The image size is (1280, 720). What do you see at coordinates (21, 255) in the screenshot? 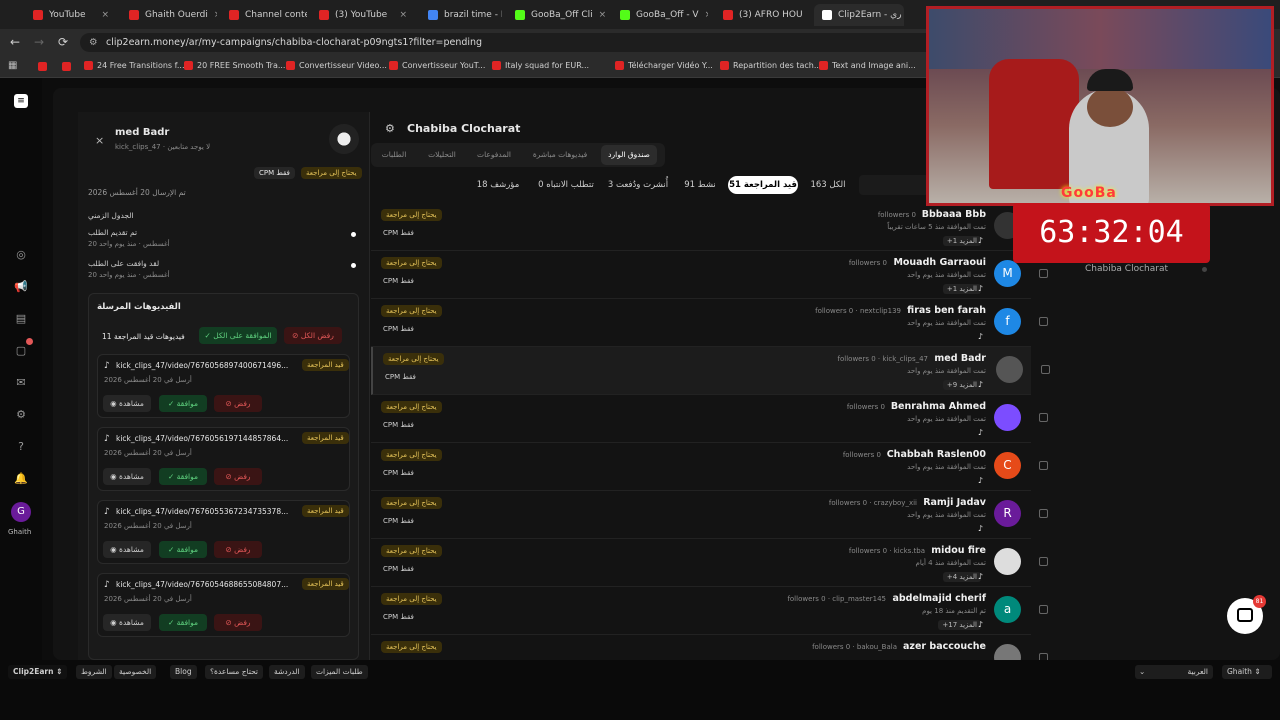
I see `compass-icon: ◎` at bounding box center [21, 255].